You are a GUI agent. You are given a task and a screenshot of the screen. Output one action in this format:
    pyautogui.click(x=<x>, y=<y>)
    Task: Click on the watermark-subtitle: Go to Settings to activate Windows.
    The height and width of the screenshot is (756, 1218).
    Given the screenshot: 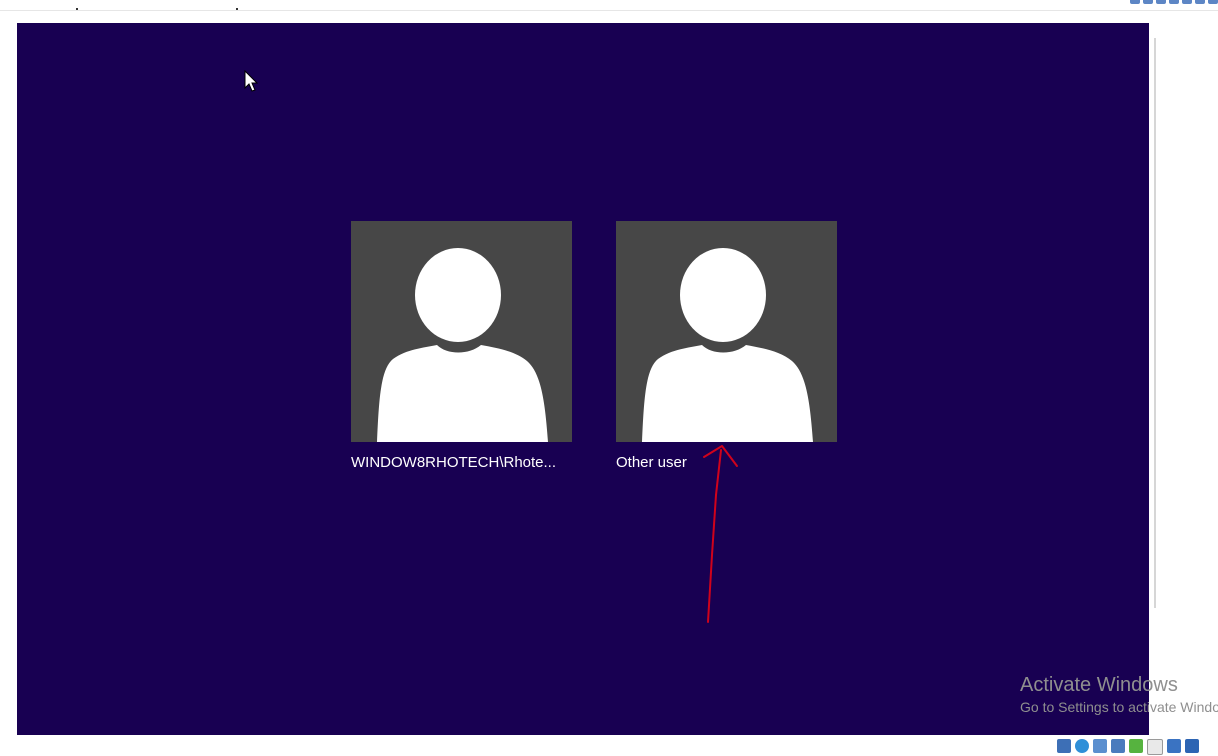 What is the action you would take?
    pyautogui.click(x=1119, y=707)
    